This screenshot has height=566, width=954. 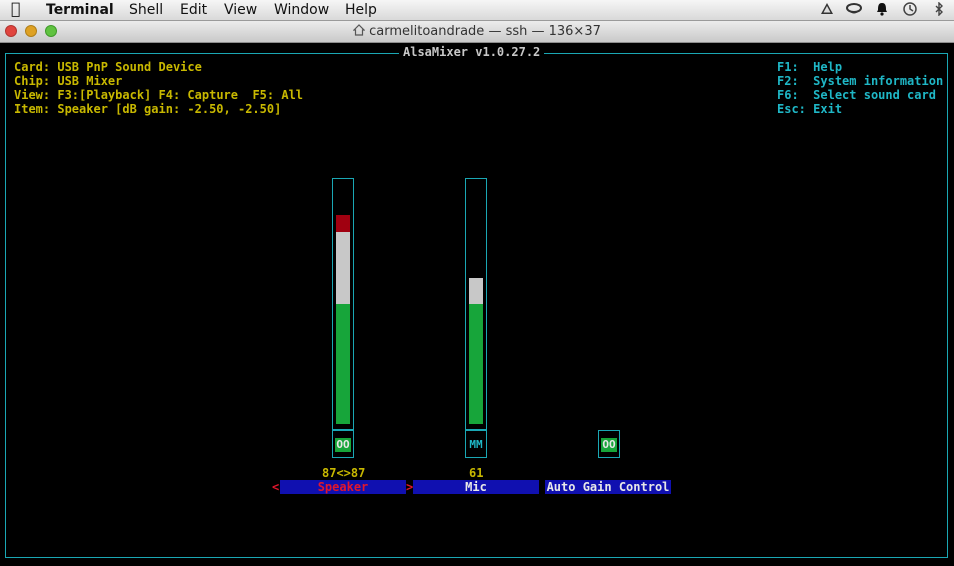 I want to click on speaker-switch-frame: OO, so click(x=343, y=444).